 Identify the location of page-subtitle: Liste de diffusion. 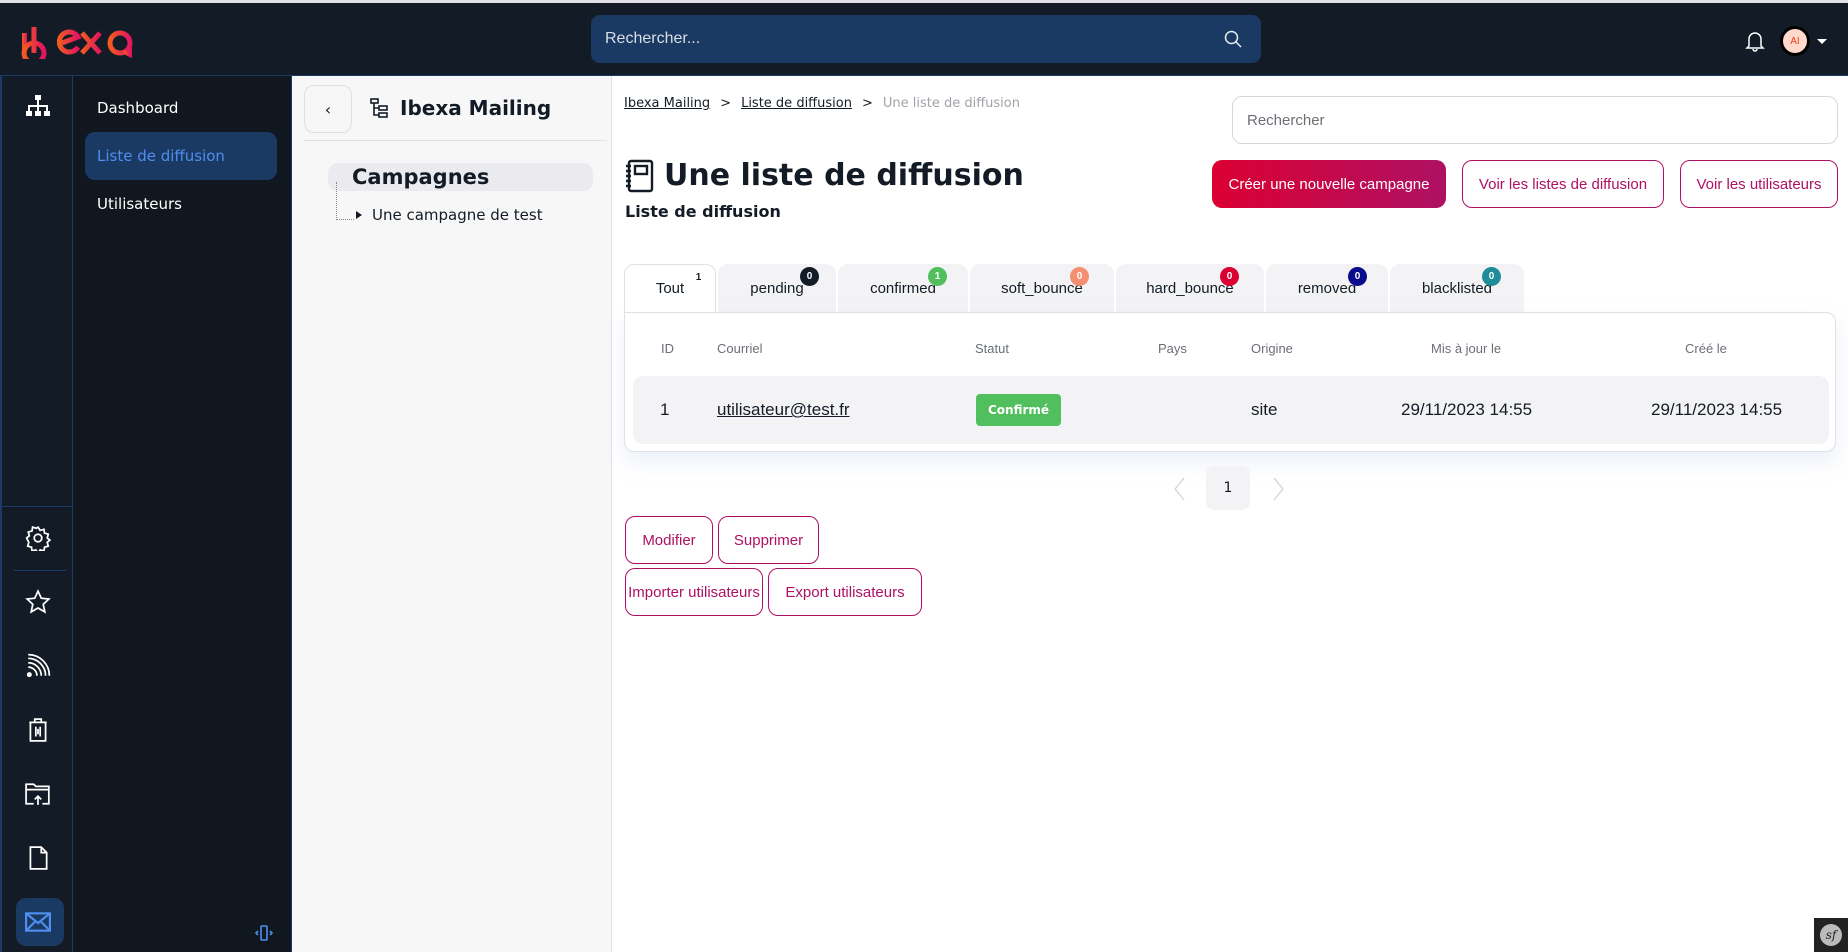
(703, 211).